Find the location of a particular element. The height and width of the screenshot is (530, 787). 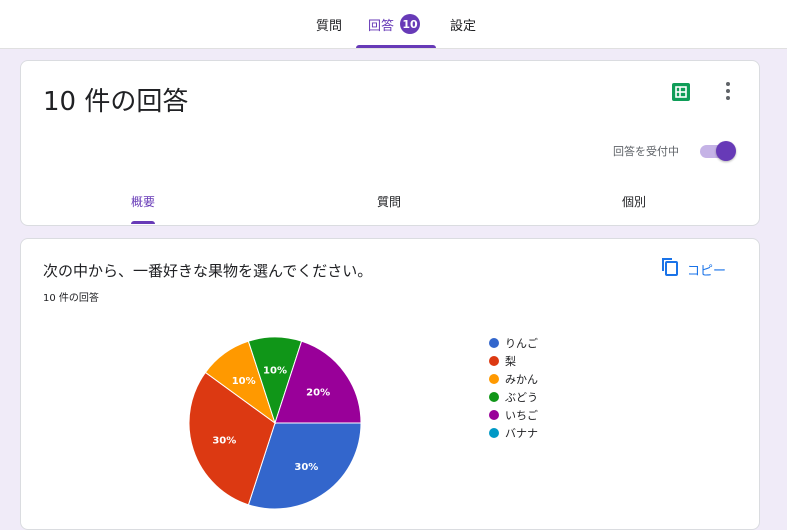

pie-slice-label-3: 10% is located at coordinates (275, 371).